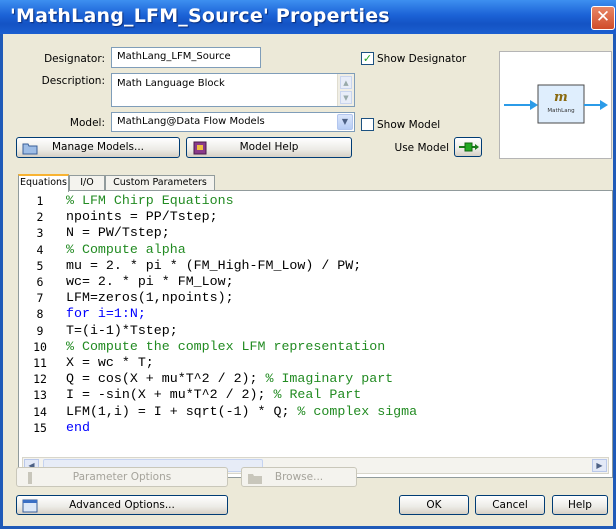  I want to click on line-number: 7, so click(40, 298).